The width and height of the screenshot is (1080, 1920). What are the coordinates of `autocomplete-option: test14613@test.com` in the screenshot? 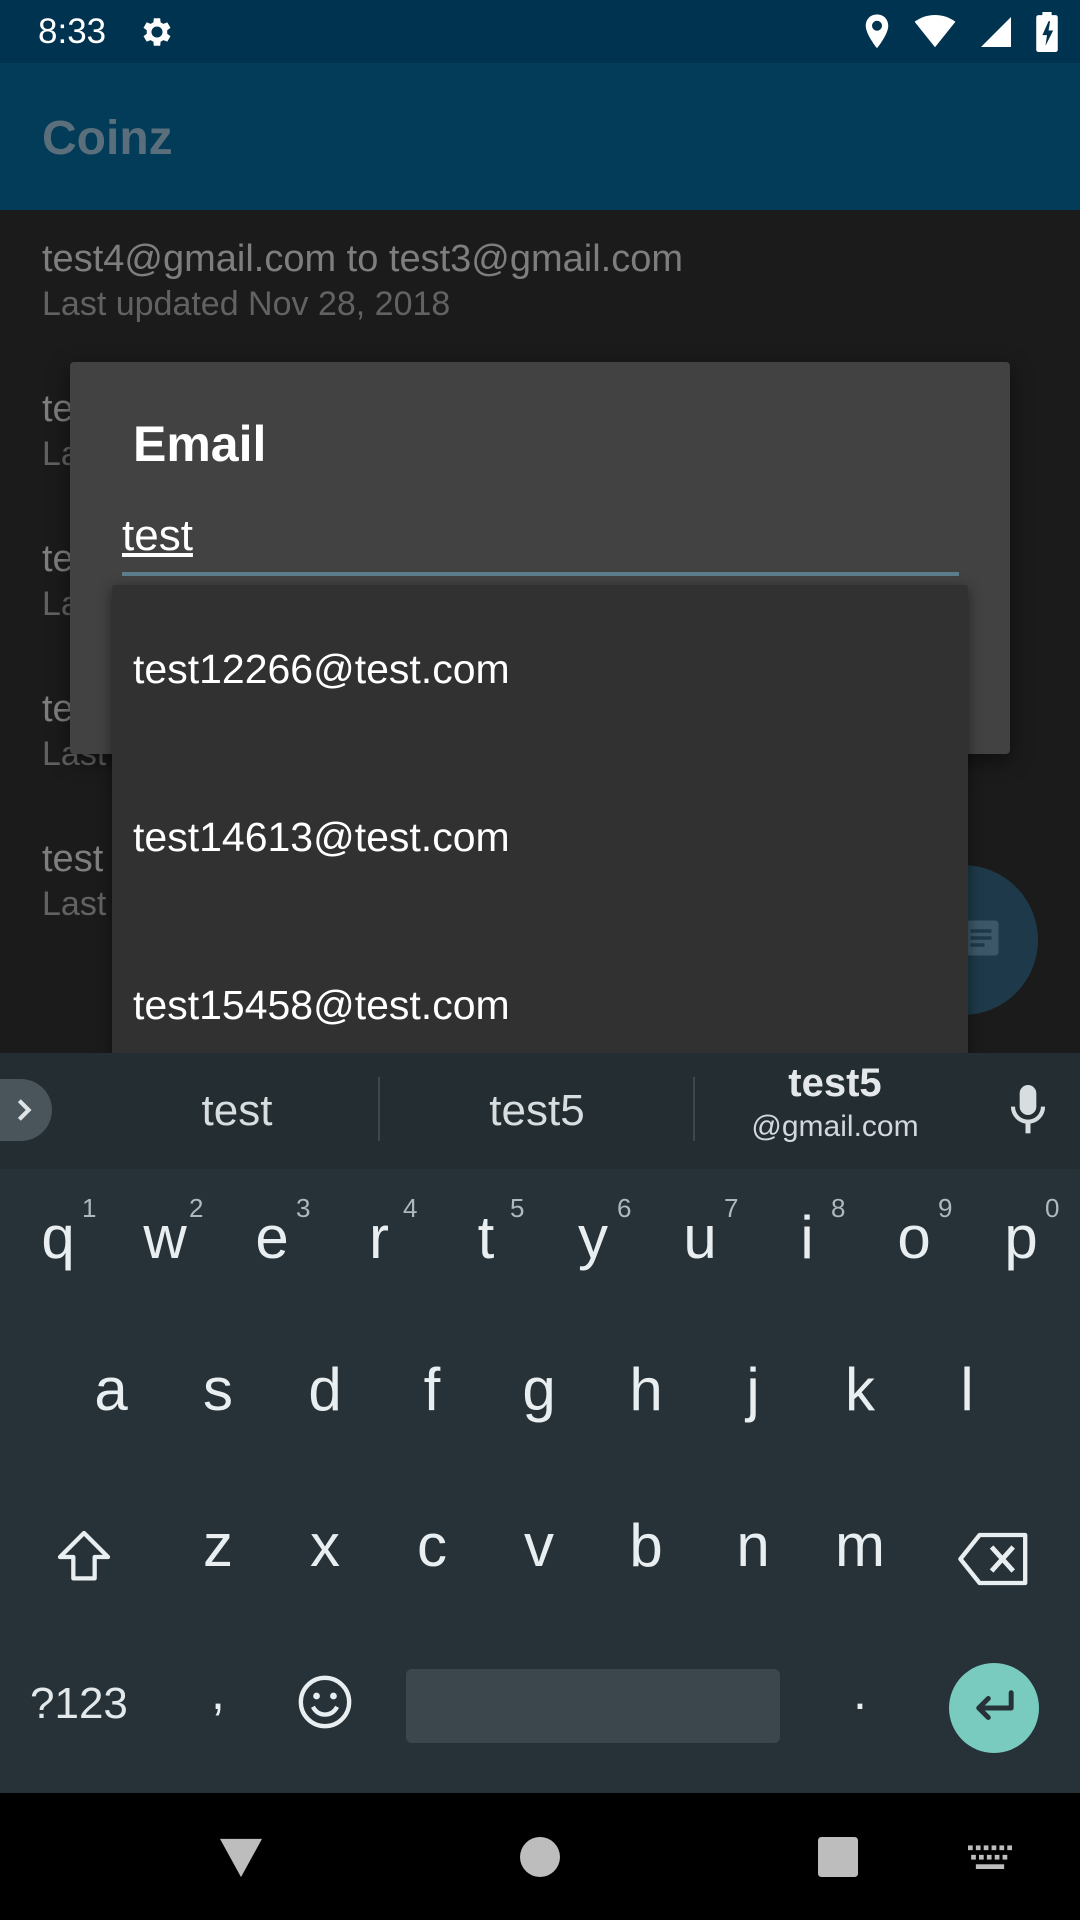 It's located at (540, 837).